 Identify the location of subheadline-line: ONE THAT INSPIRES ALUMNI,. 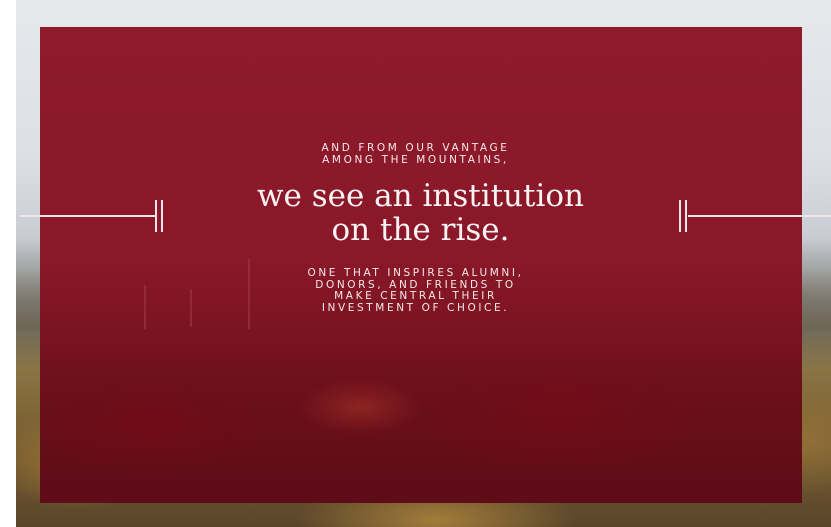
(415, 273).